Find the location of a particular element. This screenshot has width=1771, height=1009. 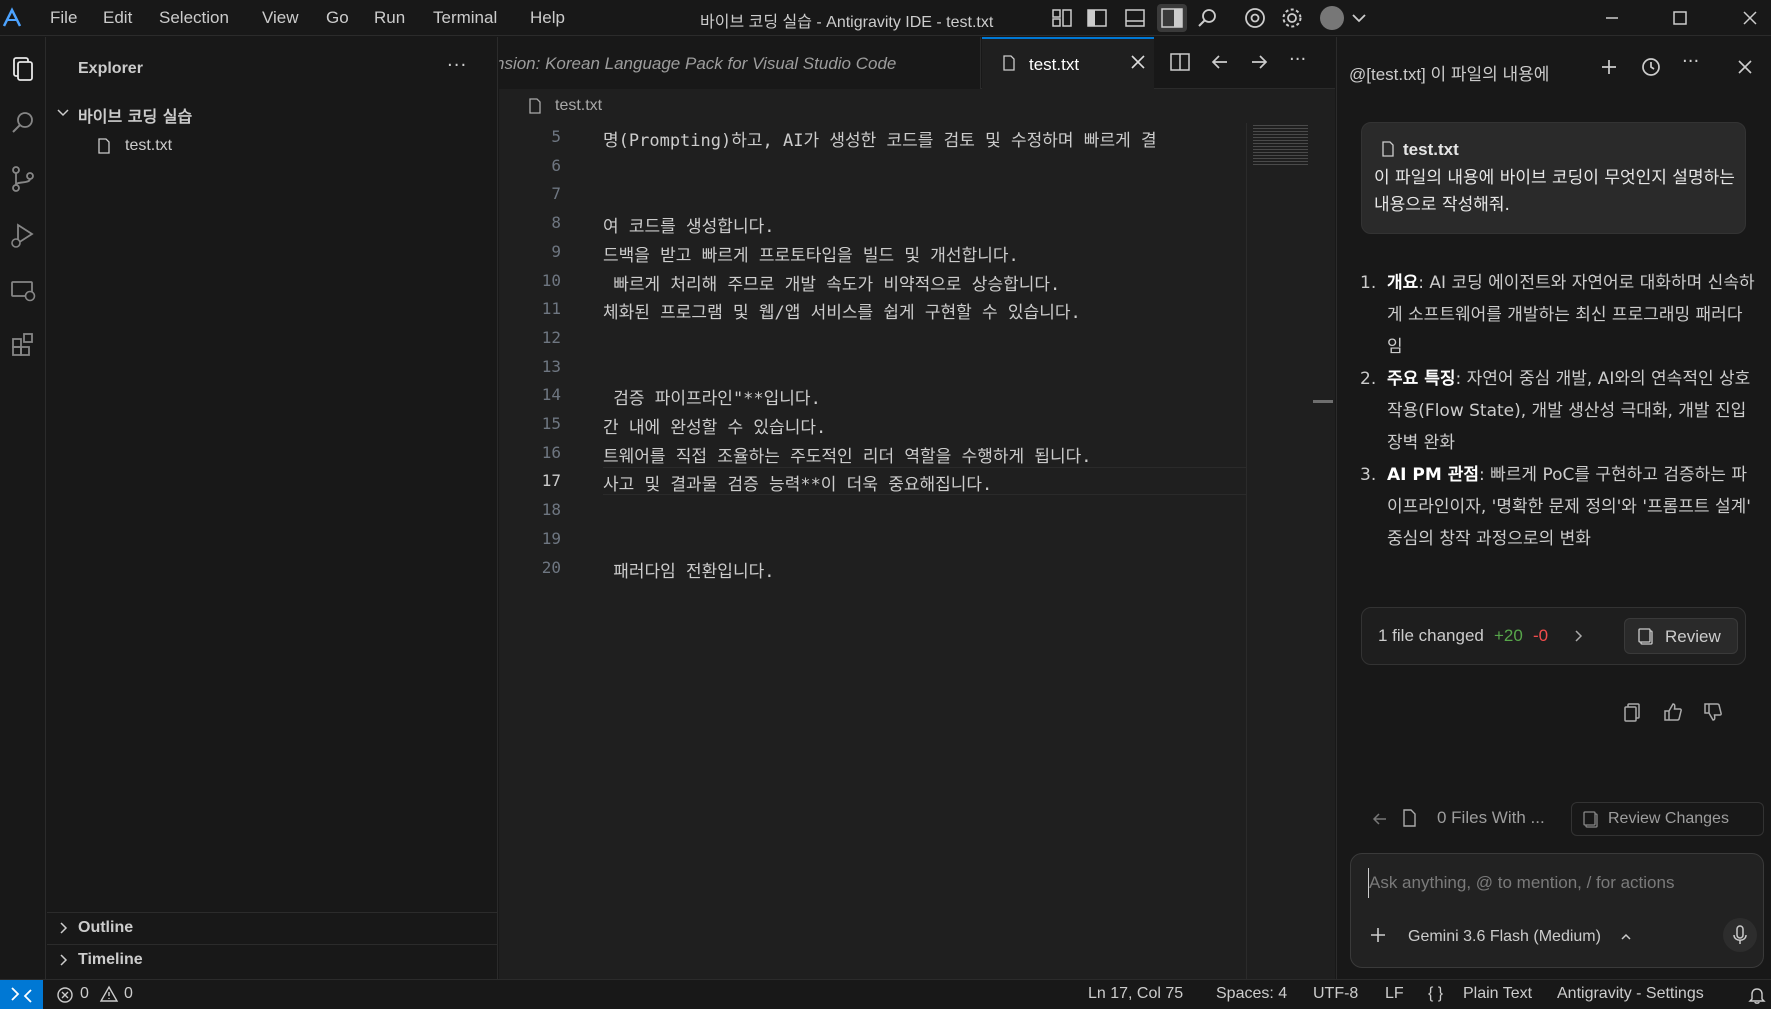

error-icon is located at coordinates (65, 995).